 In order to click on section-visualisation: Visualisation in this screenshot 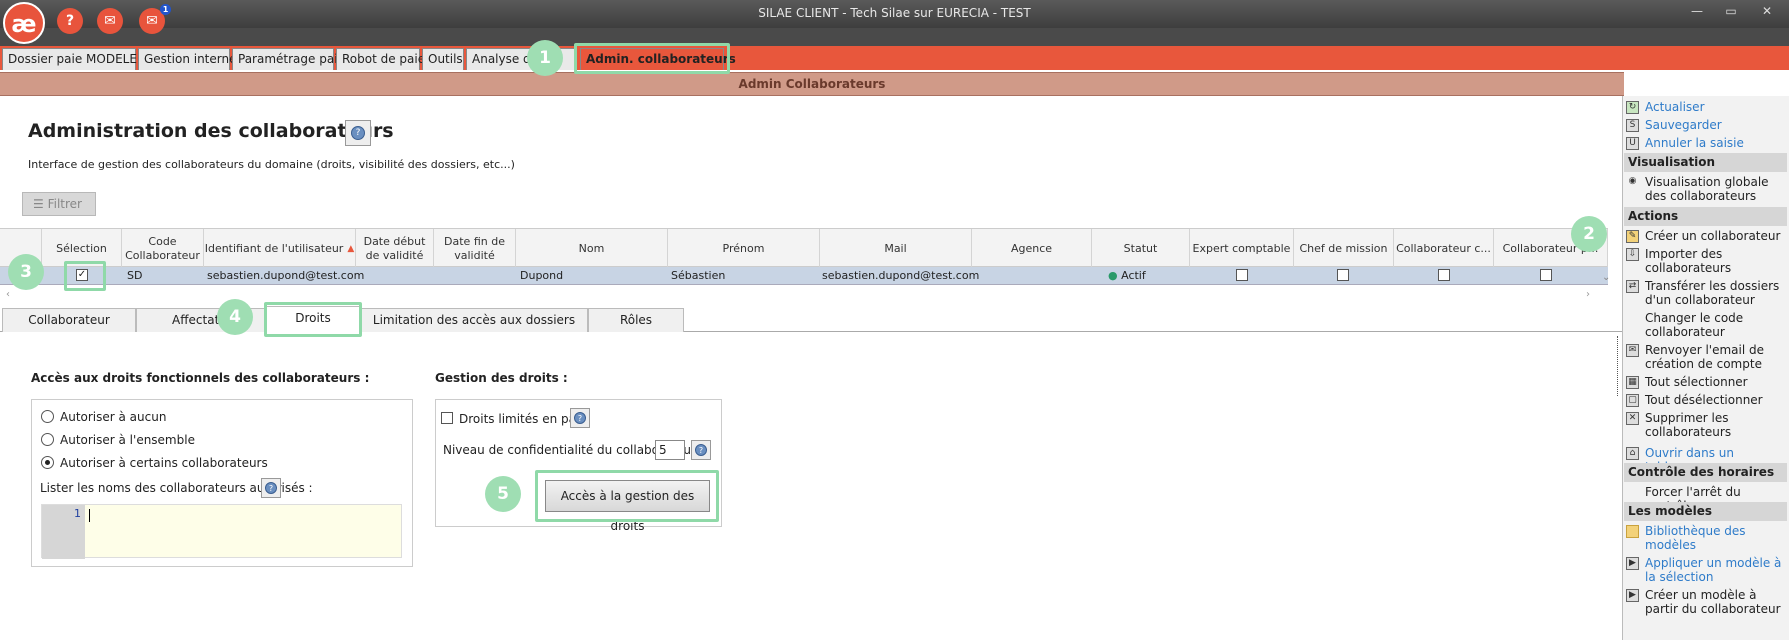, I will do `click(1705, 162)`.